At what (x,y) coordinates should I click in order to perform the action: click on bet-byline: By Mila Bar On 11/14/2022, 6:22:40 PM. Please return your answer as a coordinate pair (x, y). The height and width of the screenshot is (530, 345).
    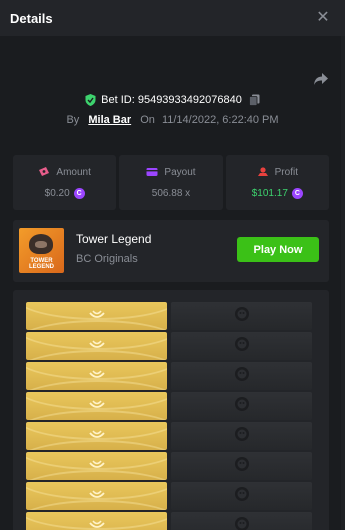
    Looking at the image, I should click on (172, 120).